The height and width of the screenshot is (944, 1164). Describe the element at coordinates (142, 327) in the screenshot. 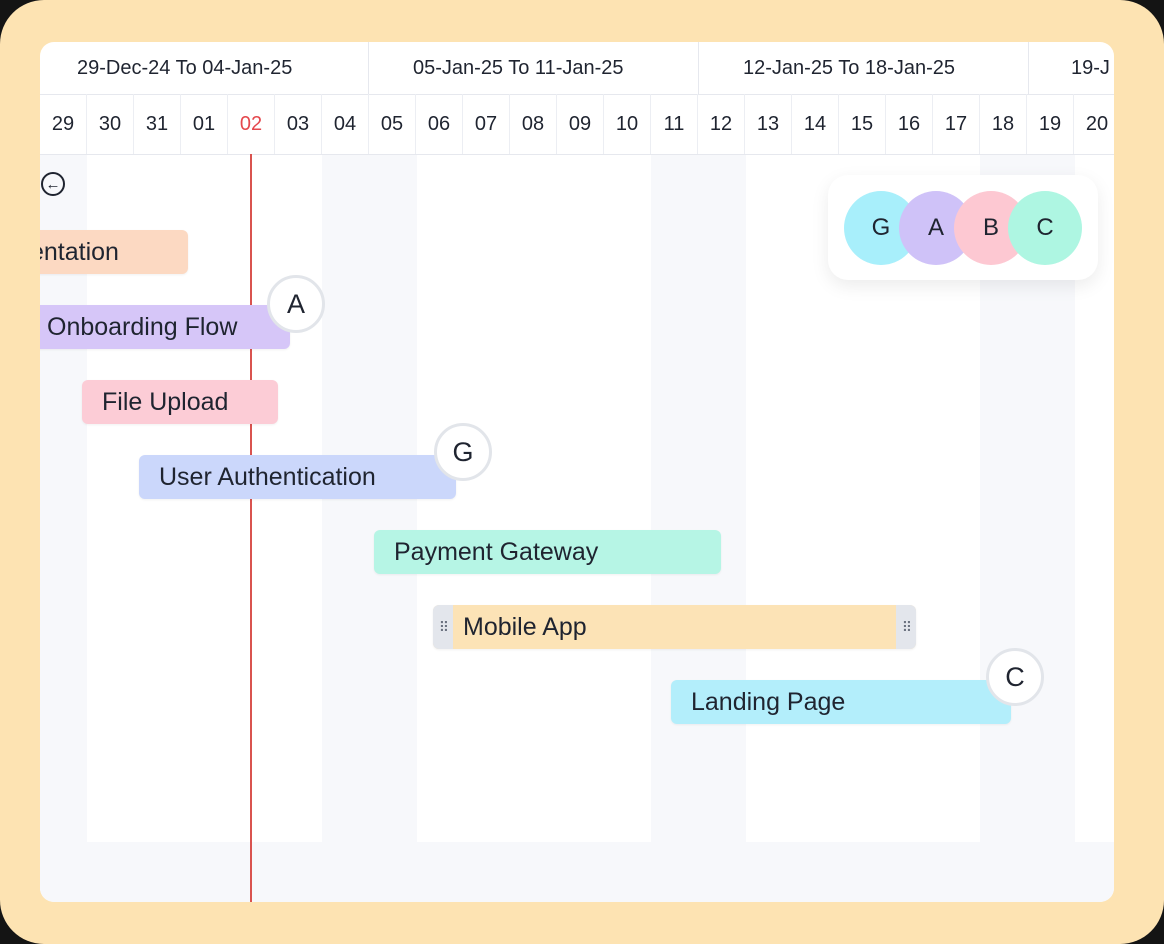

I see `task-name: Onboarding Flow` at that location.